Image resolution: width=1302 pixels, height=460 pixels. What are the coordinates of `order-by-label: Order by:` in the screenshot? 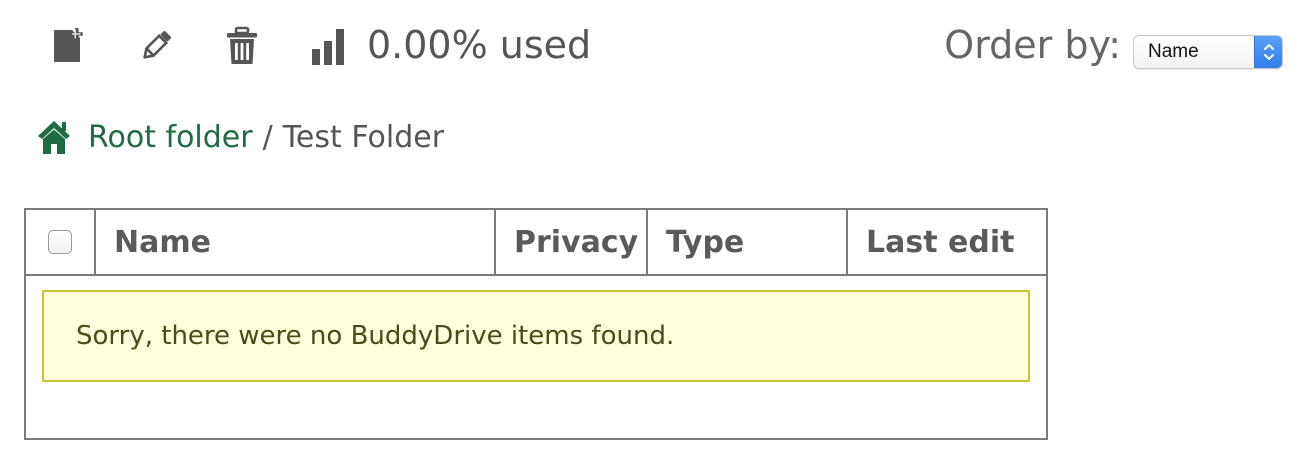 It's located at (1032, 45).